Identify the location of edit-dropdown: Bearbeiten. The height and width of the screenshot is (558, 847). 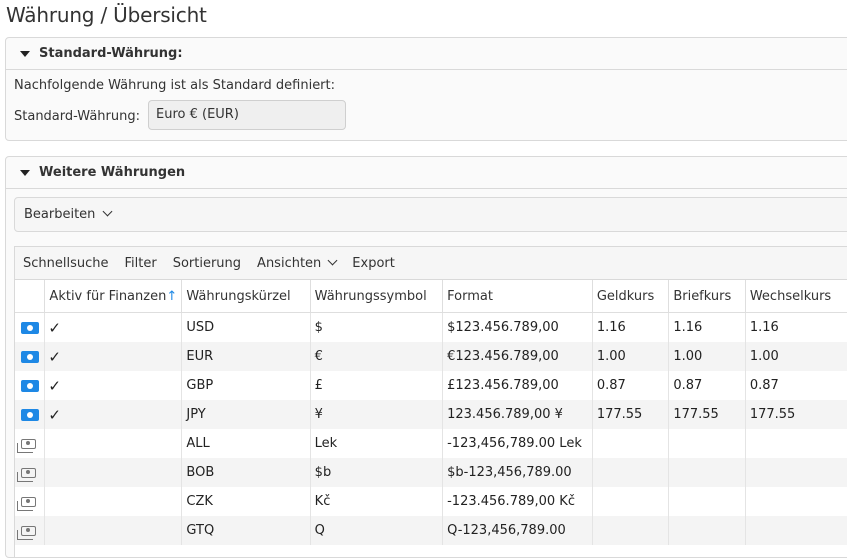
(430, 214).